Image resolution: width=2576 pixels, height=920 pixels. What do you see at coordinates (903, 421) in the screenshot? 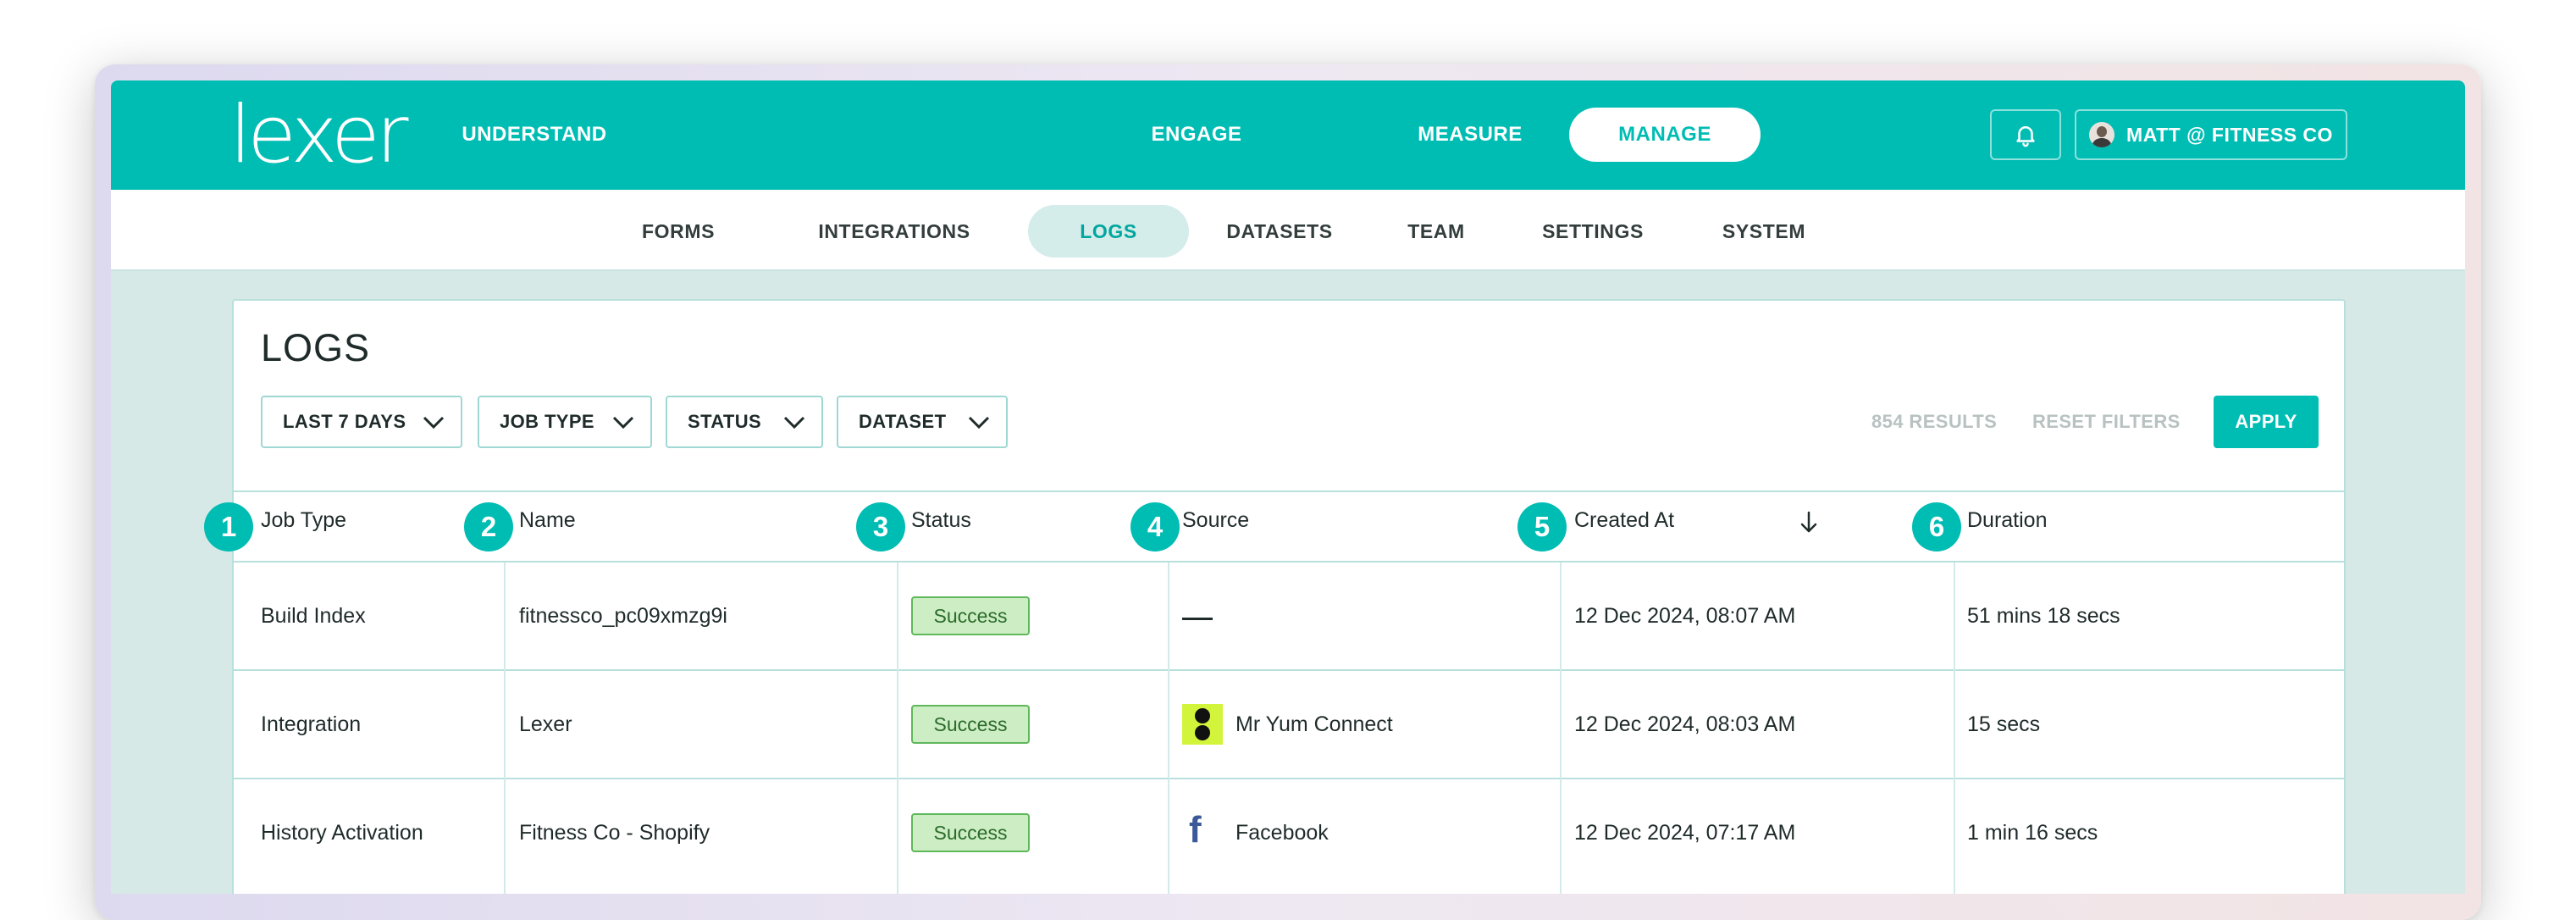
I see `dataset-filter-label: DATASET` at bounding box center [903, 421].